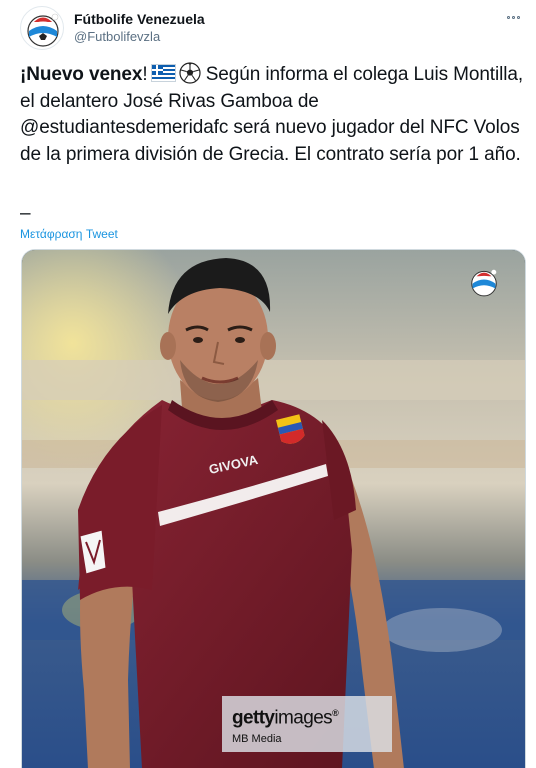 Image resolution: width=536 pixels, height=768 pixels. What do you see at coordinates (163, 73) in the screenshot?
I see `greece-flag-icon` at bounding box center [163, 73].